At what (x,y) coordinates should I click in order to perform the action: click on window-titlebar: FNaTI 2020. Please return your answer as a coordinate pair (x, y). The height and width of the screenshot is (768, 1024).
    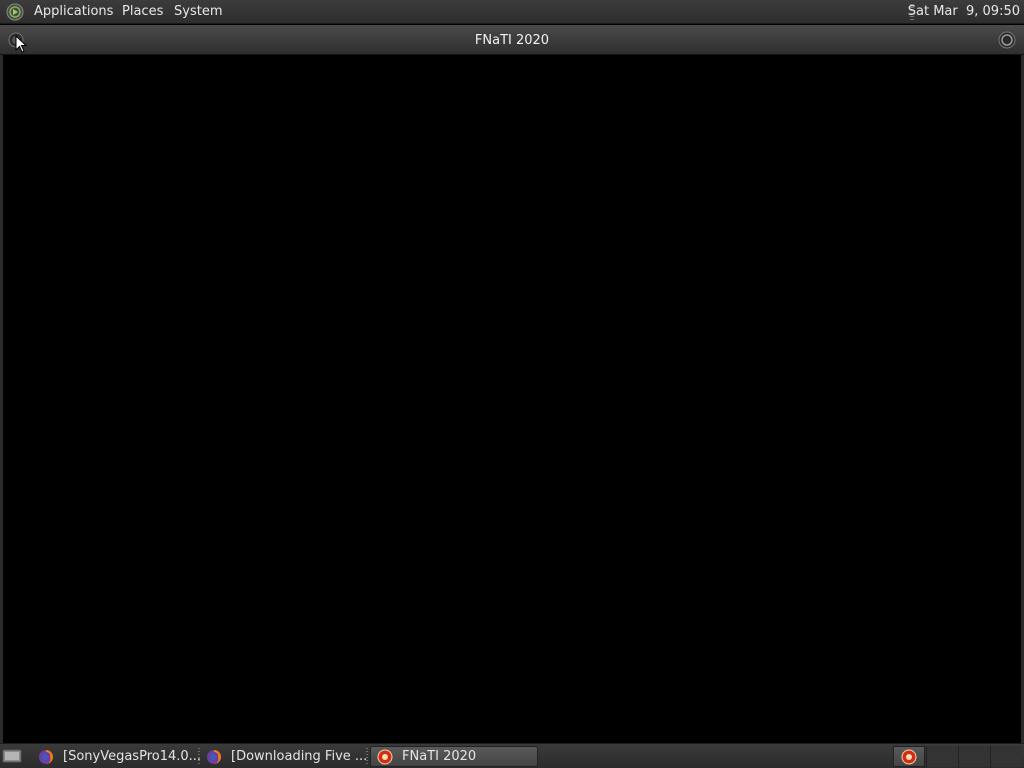
    Looking at the image, I should click on (512, 40).